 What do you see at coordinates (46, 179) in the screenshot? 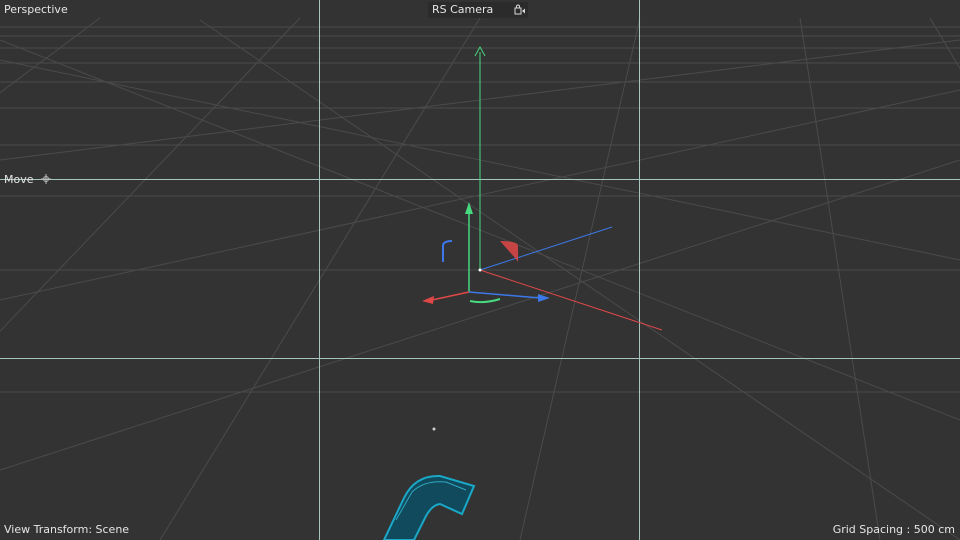
I see `move-icon` at bounding box center [46, 179].